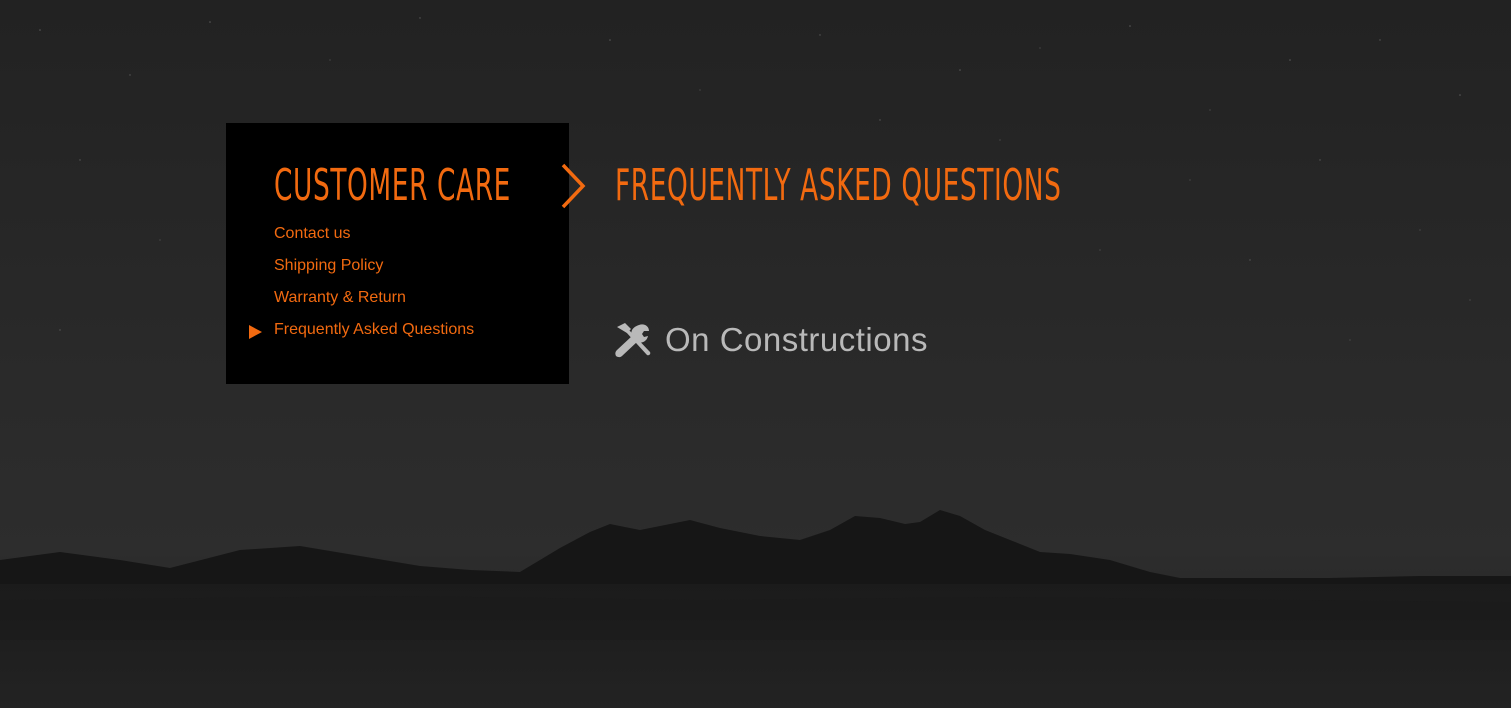 This screenshot has width=1511, height=708. Describe the element at coordinates (392, 185) in the screenshot. I see `sidebar-title: CUSTOMER CARE` at that location.